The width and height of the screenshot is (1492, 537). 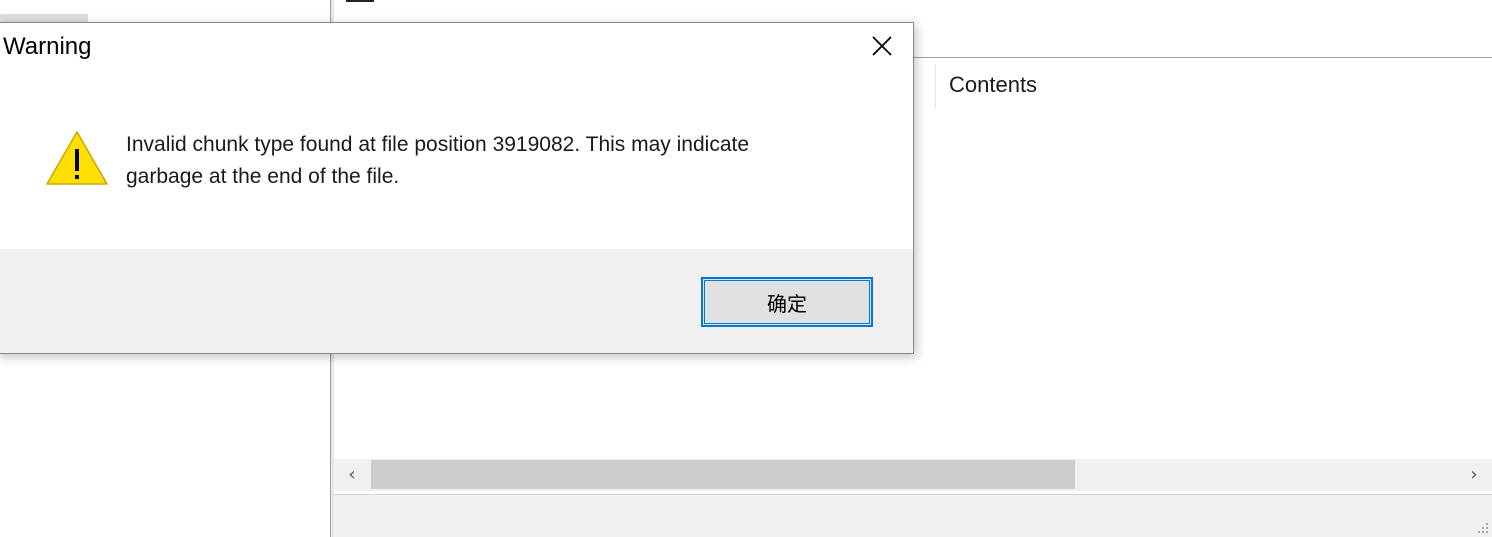 What do you see at coordinates (787, 302) in the screenshot?
I see `ok-button: 确定` at bounding box center [787, 302].